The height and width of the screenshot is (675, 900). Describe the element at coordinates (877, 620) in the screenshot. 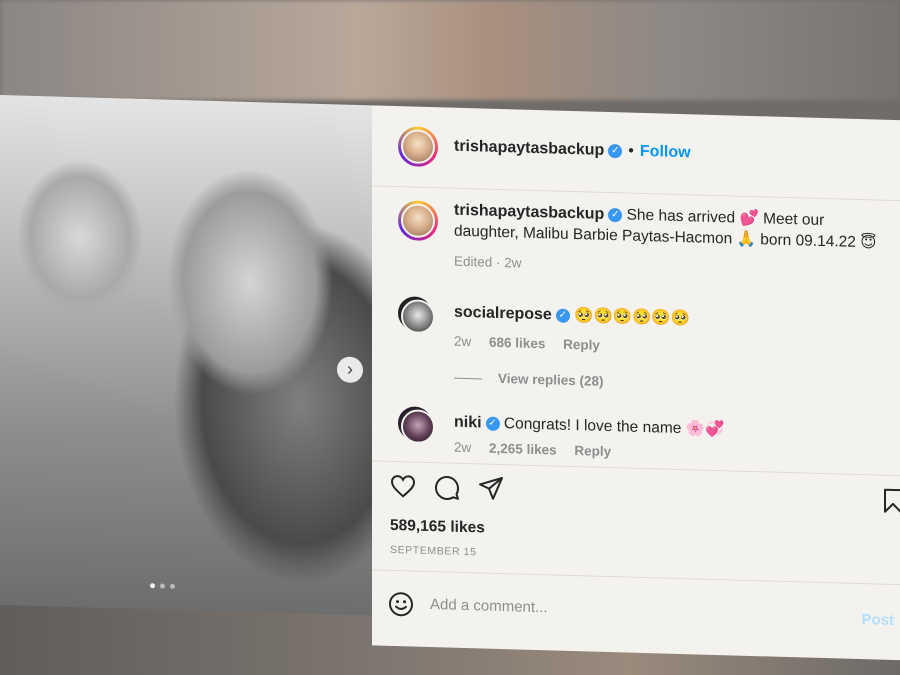

I see `post-comment-button: Post` at that location.